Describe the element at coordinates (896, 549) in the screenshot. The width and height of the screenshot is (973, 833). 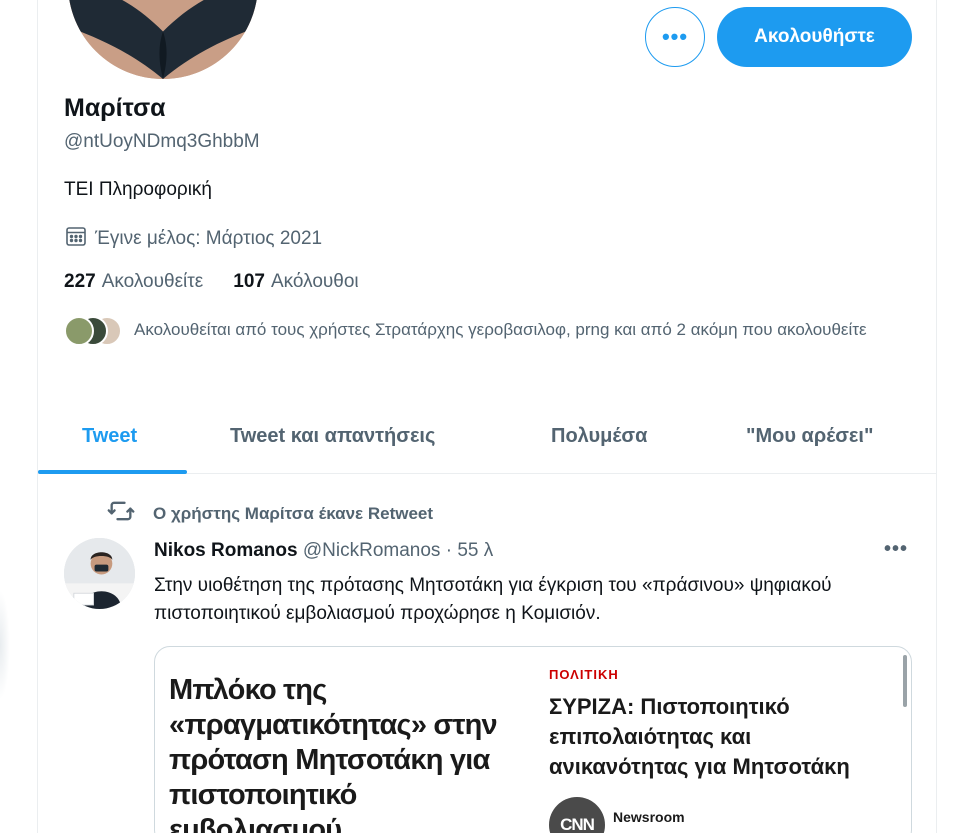
I see `tweet-more-button: •••` at that location.